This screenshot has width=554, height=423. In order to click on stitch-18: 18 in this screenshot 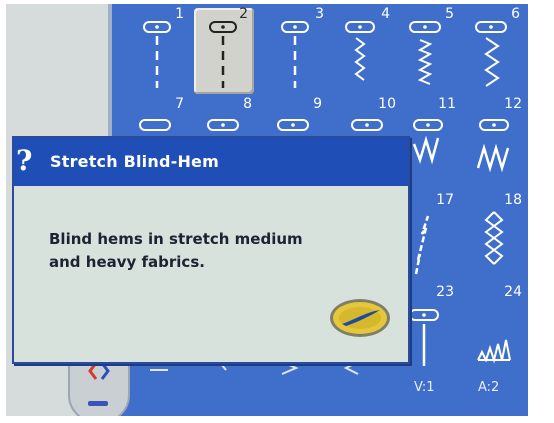, I will do `click(500, 238)`.